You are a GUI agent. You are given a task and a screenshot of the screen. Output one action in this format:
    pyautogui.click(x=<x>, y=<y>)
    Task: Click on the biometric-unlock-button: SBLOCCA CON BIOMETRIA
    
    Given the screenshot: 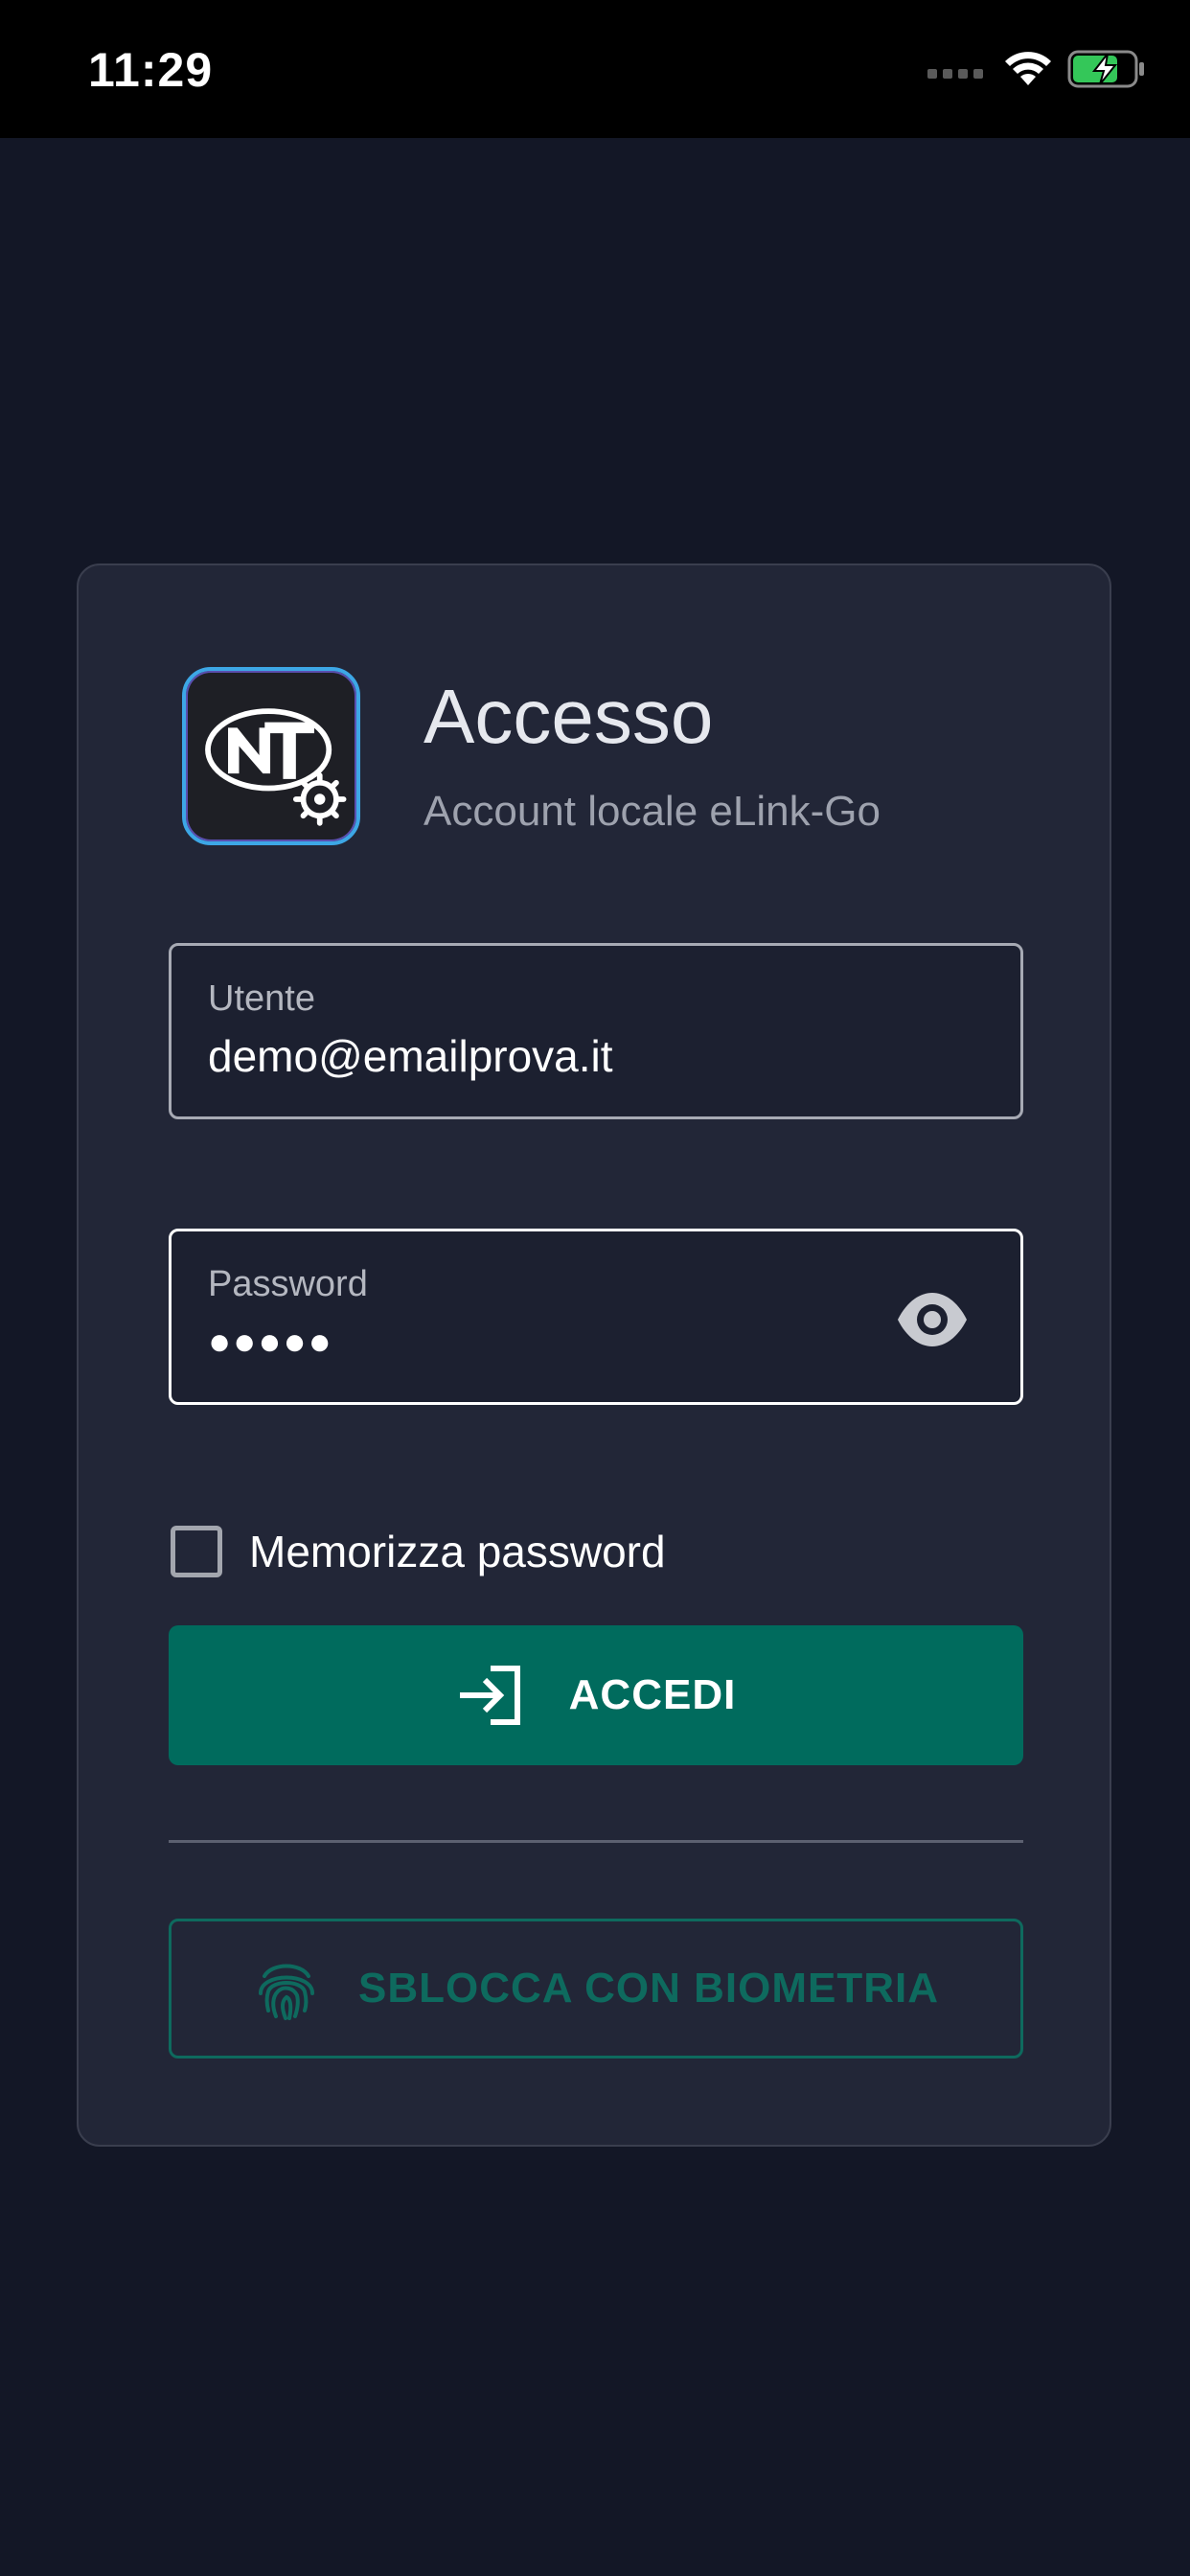 What is the action you would take?
    pyautogui.click(x=596, y=1989)
    